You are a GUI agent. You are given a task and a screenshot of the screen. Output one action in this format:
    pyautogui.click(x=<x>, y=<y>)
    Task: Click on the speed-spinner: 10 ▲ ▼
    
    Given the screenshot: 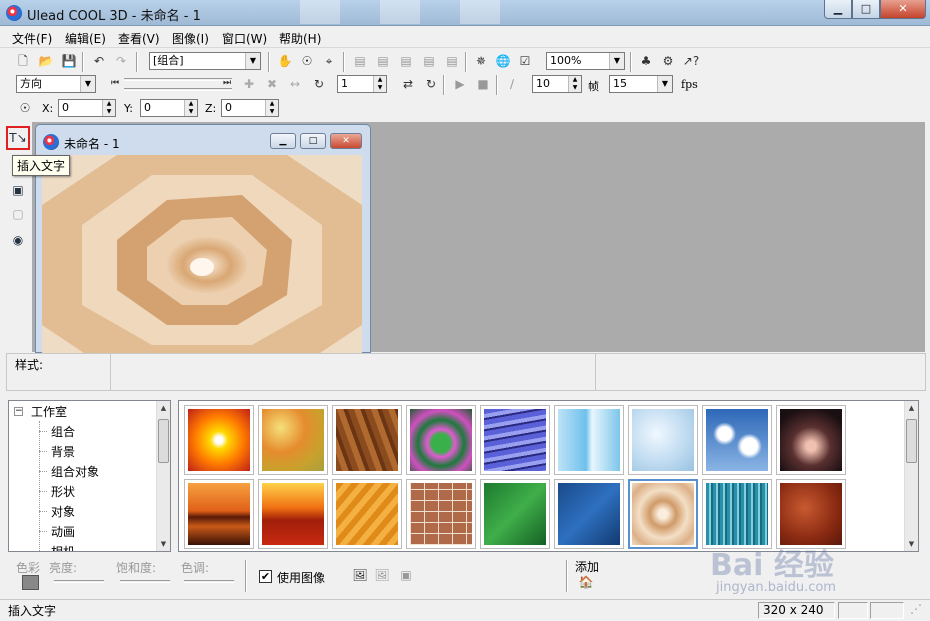 What is the action you would take?
    pyautogui.click(x=557, y=84)
    